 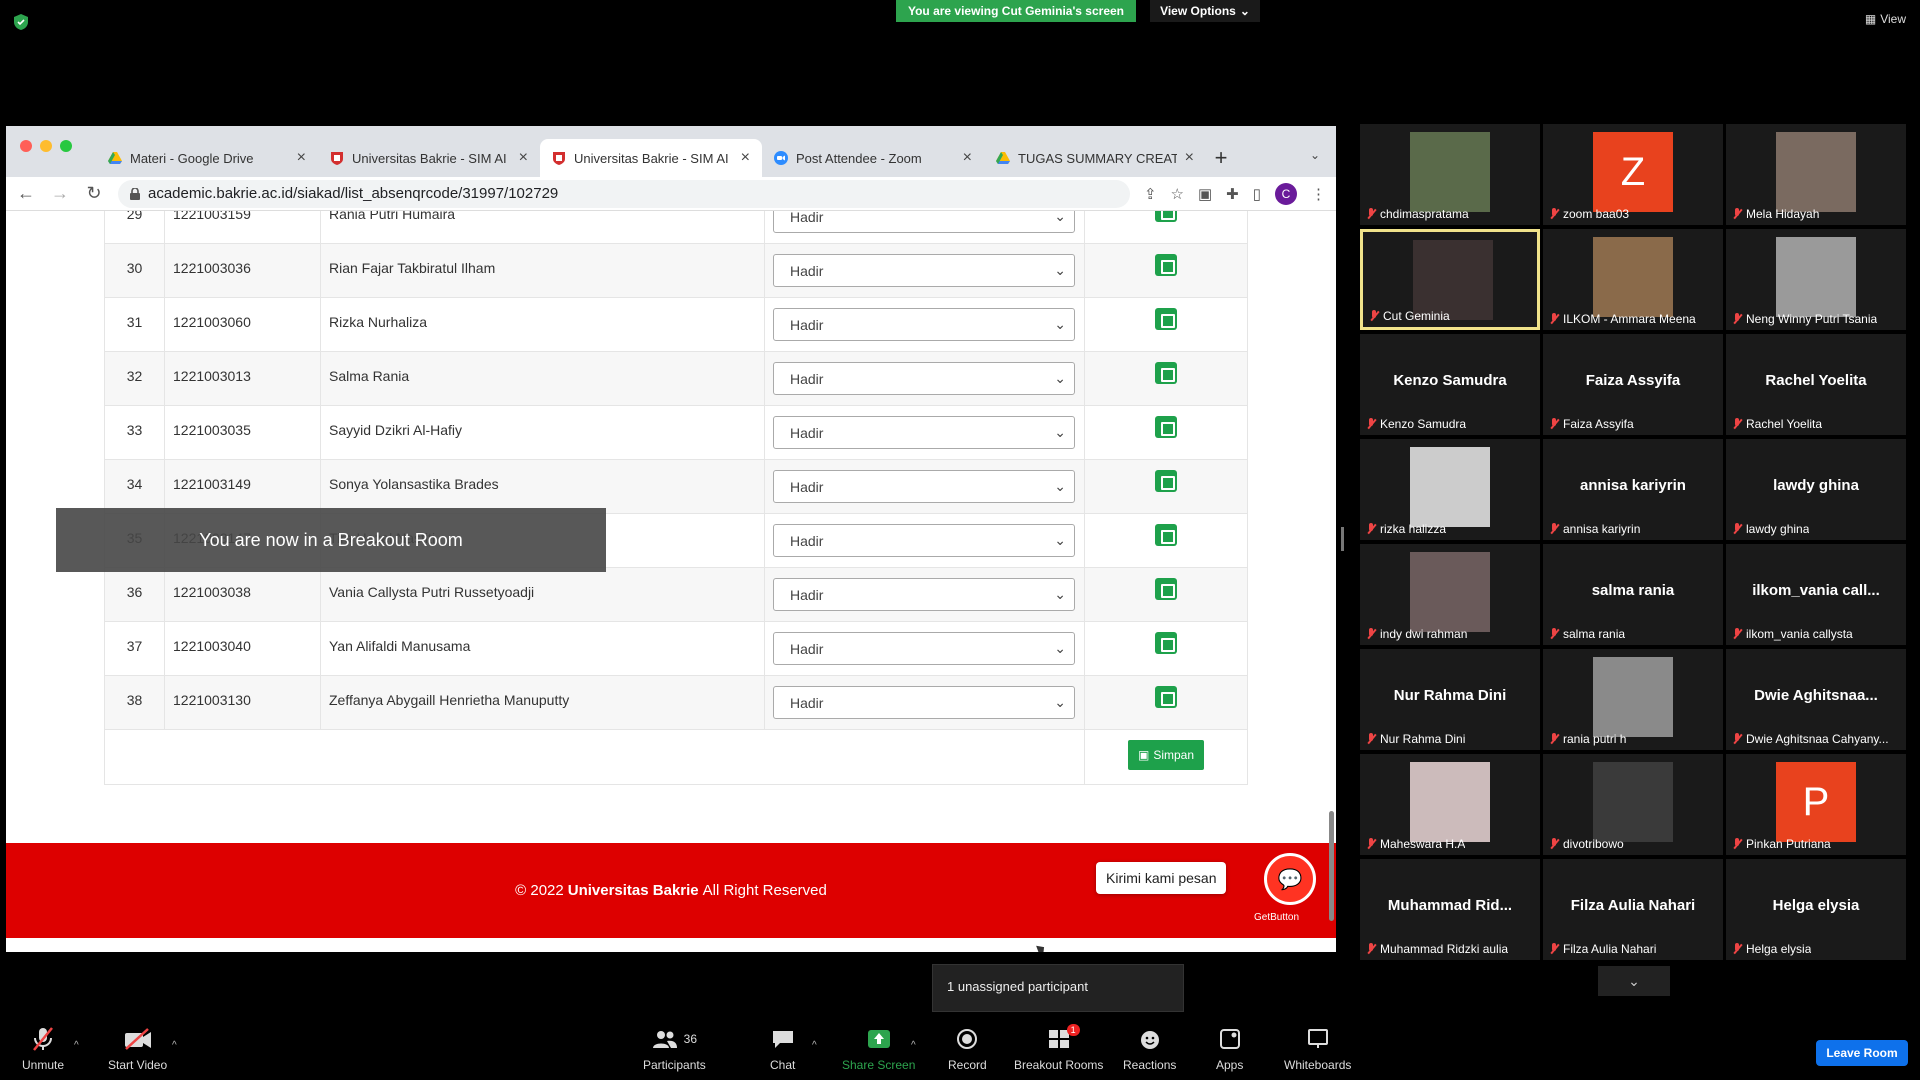 What do you see at coordinates (814, 1045) in the screenshot?
I see `chat-options-caret-icon: ^` at bounding box center [814, 1045].